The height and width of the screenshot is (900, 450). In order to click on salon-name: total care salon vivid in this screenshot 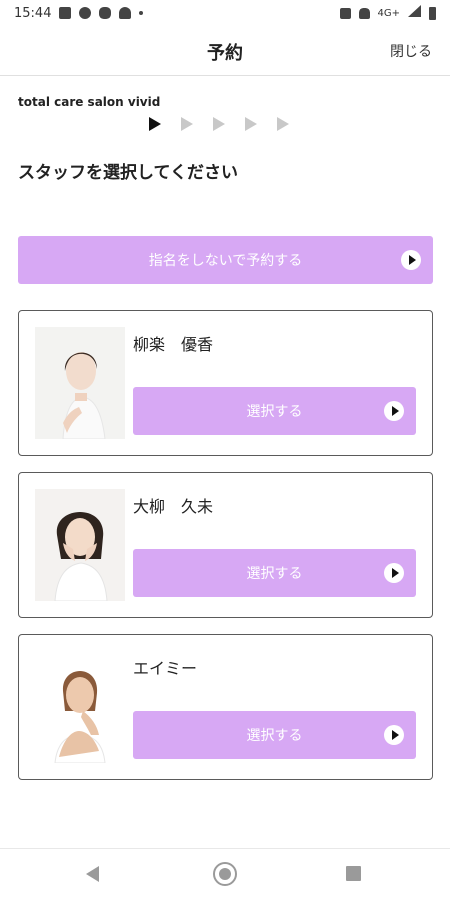, I will do `click(89, 102)`.